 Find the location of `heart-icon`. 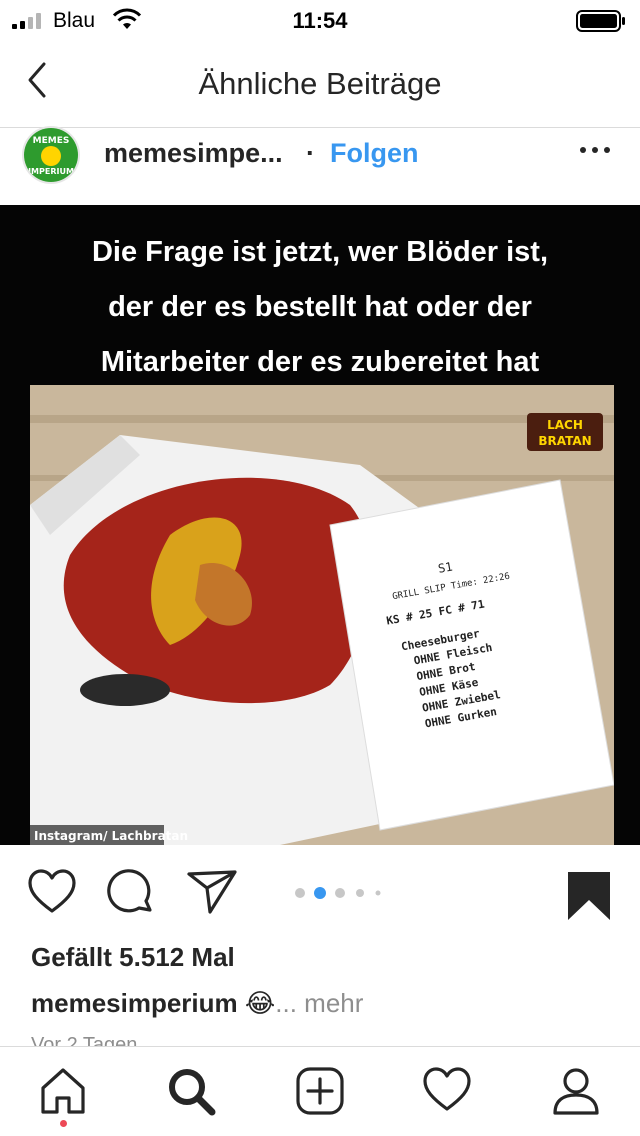

heart-icon is located at coordinates (447, 1091).